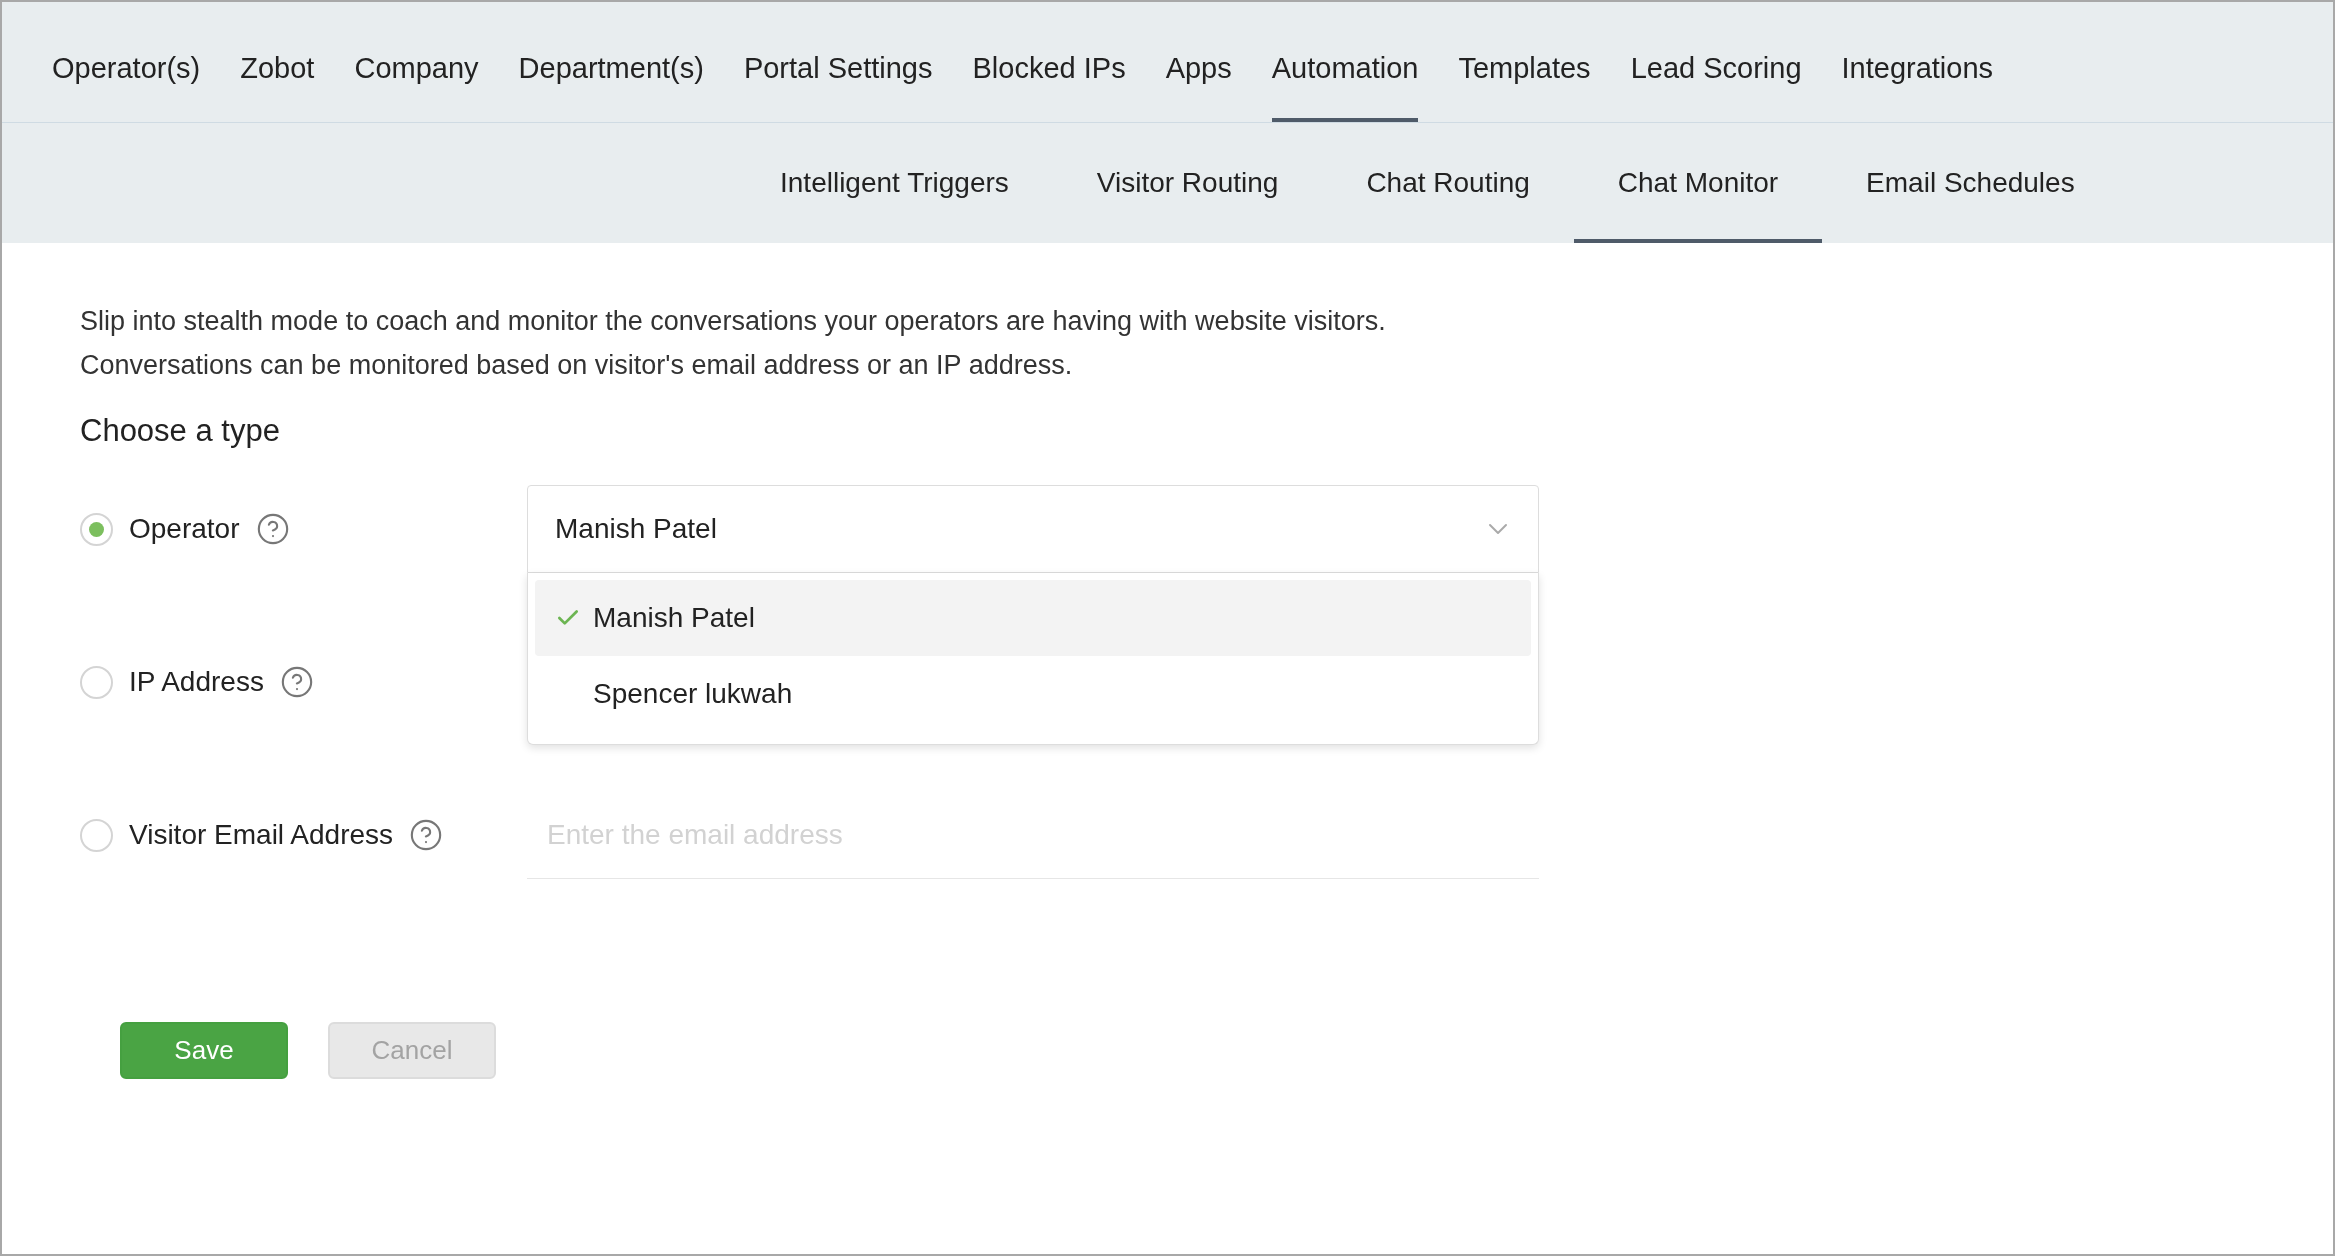  What do you see at coordinates (1524, 62) in the screenshot?
I see `nav-tab: Templates` at bounding box center [1524, 62].